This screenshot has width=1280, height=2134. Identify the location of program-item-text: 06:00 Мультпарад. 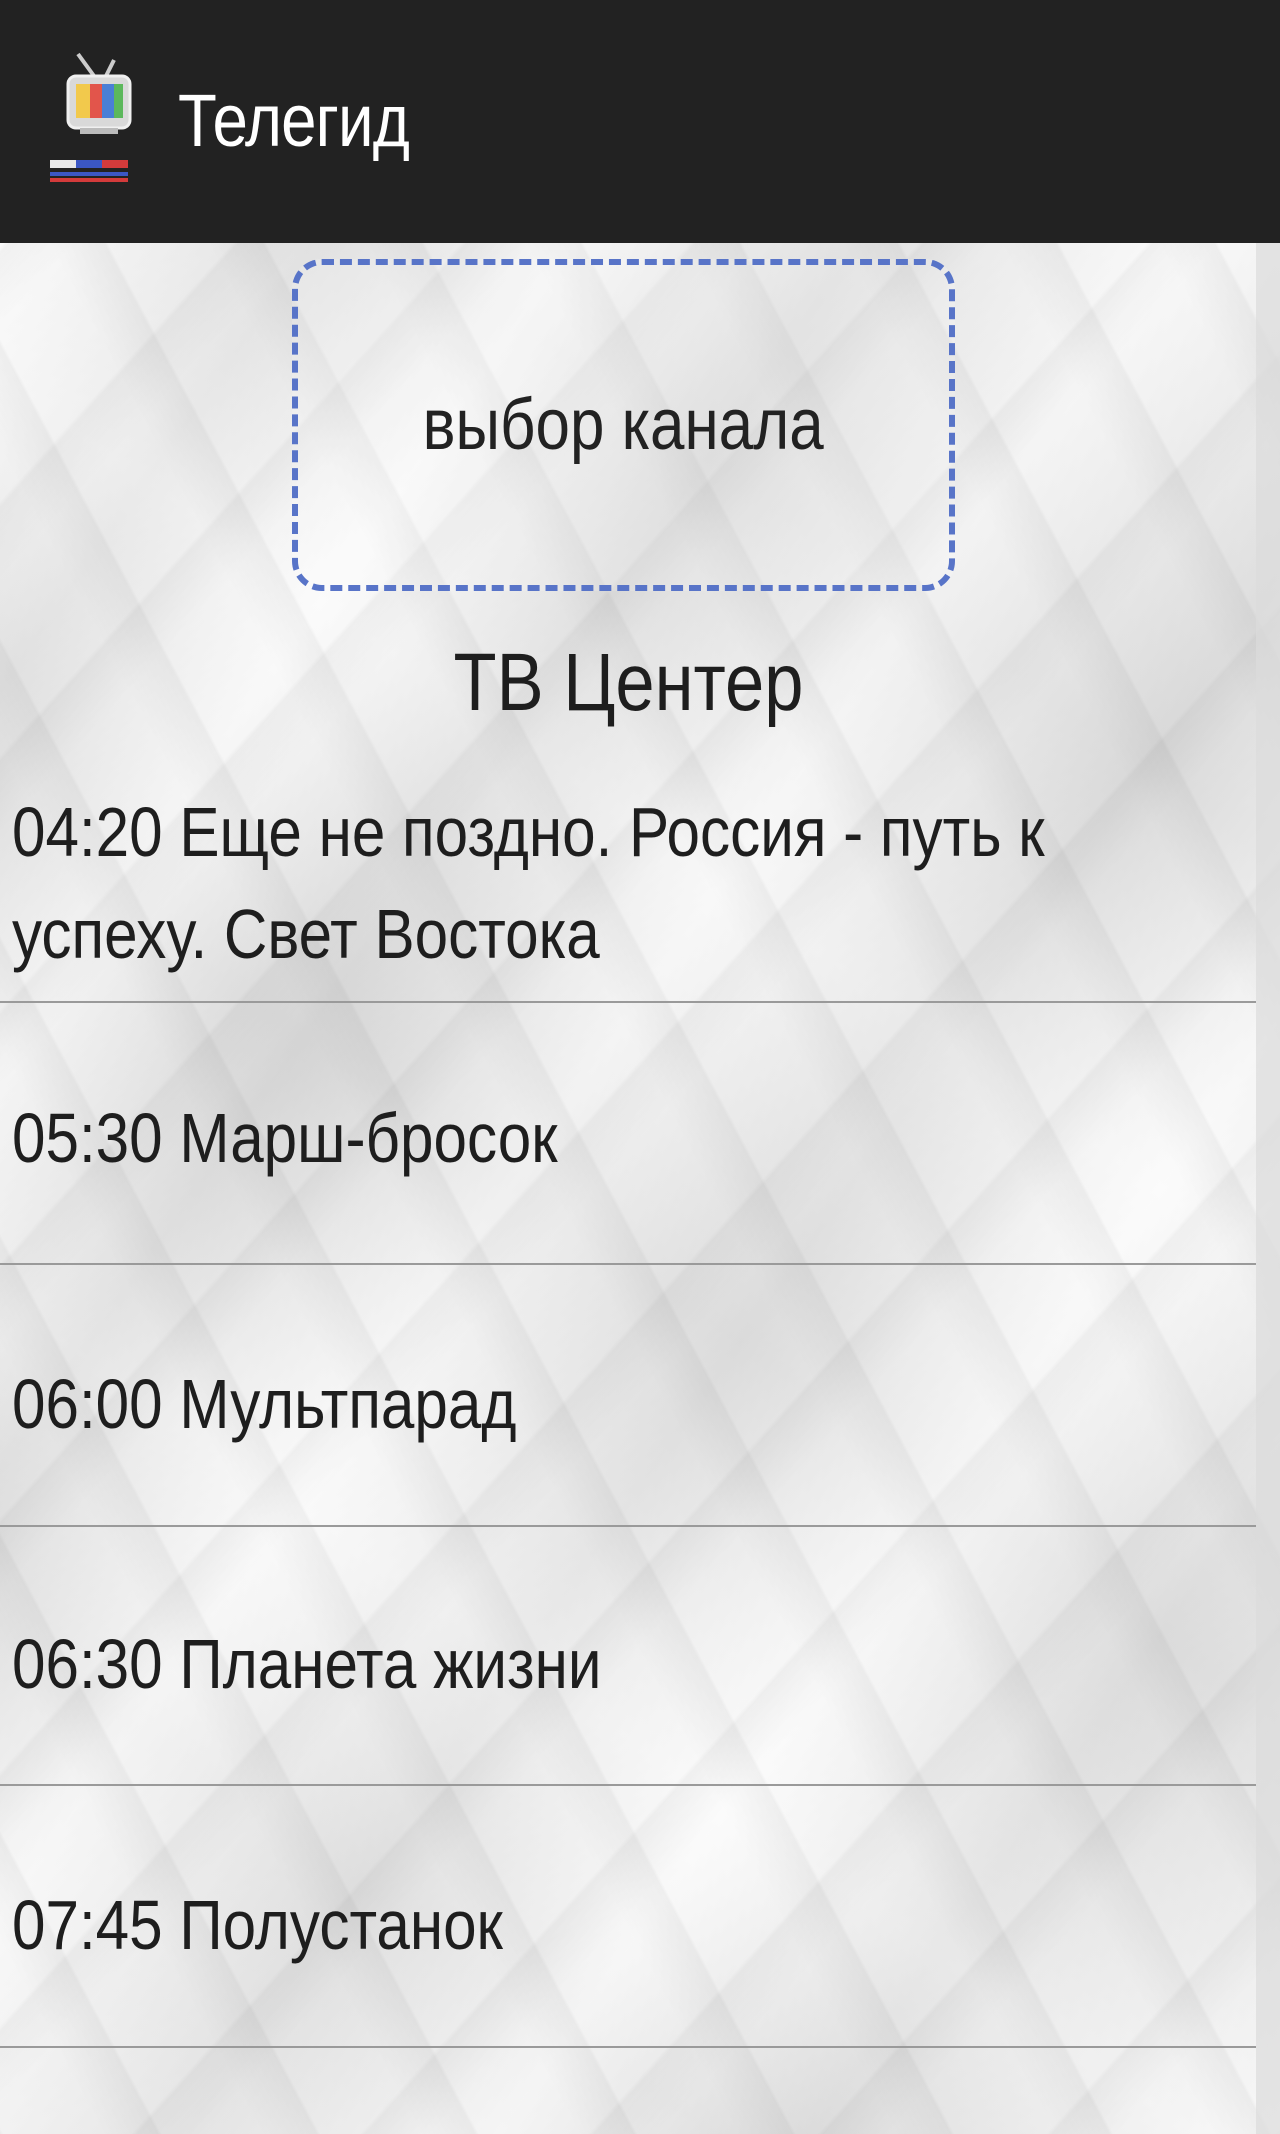
(264, 1404).